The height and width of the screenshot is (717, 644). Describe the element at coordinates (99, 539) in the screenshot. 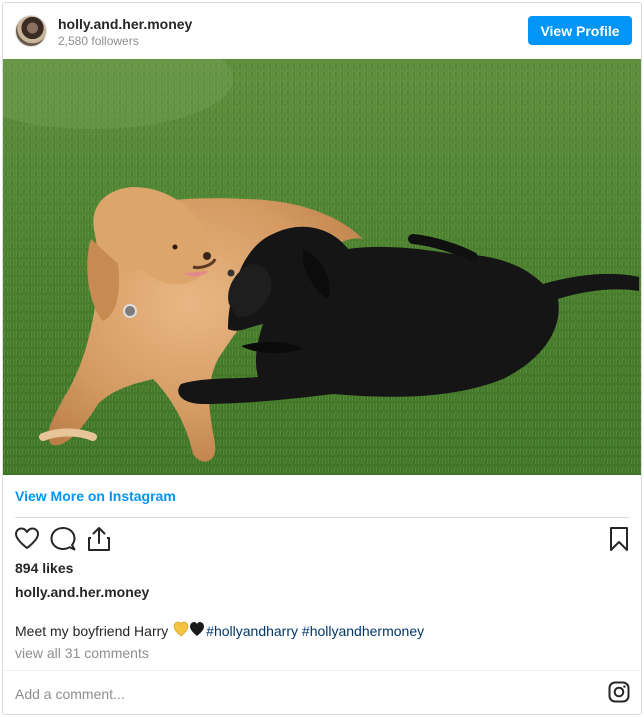

I see `share-icon` at that location.